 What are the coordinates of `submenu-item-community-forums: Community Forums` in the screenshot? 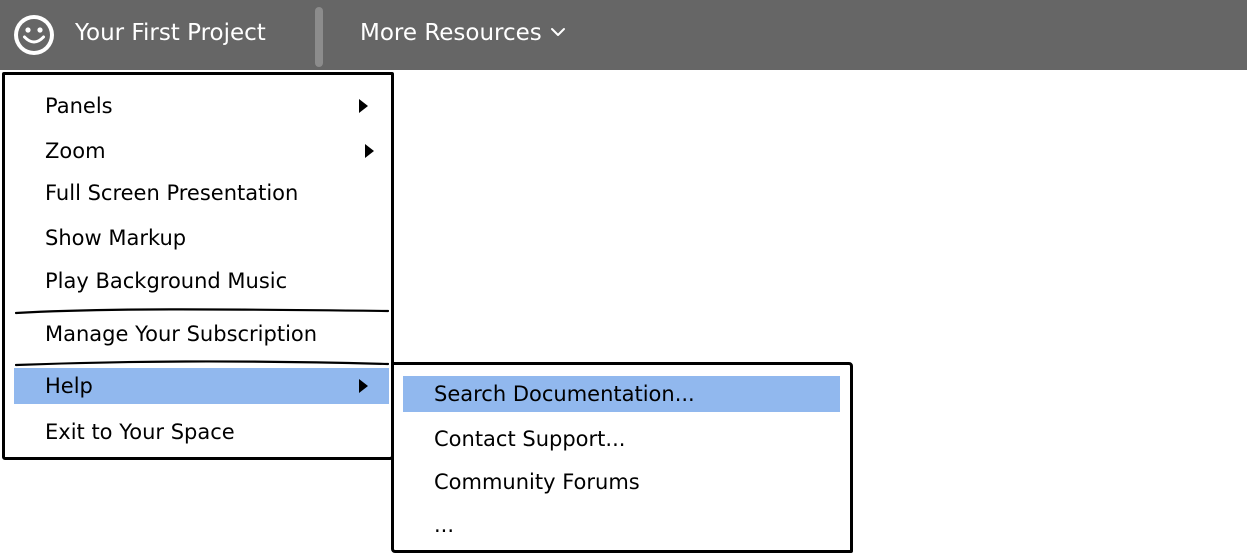 It's located at (621, 482).